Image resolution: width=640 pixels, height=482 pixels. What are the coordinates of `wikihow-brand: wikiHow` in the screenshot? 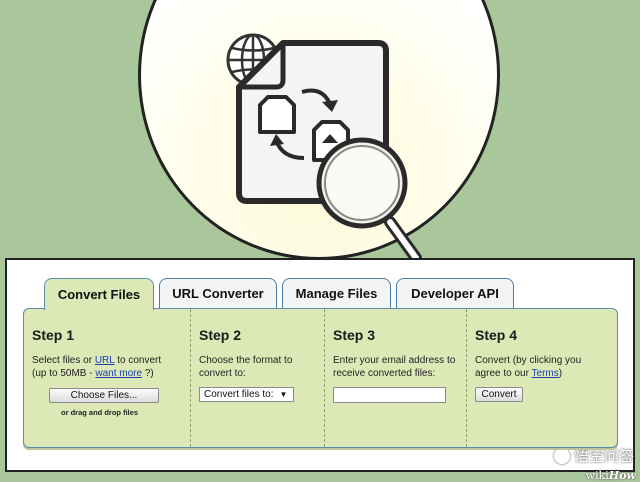 It's located at (610, 475).